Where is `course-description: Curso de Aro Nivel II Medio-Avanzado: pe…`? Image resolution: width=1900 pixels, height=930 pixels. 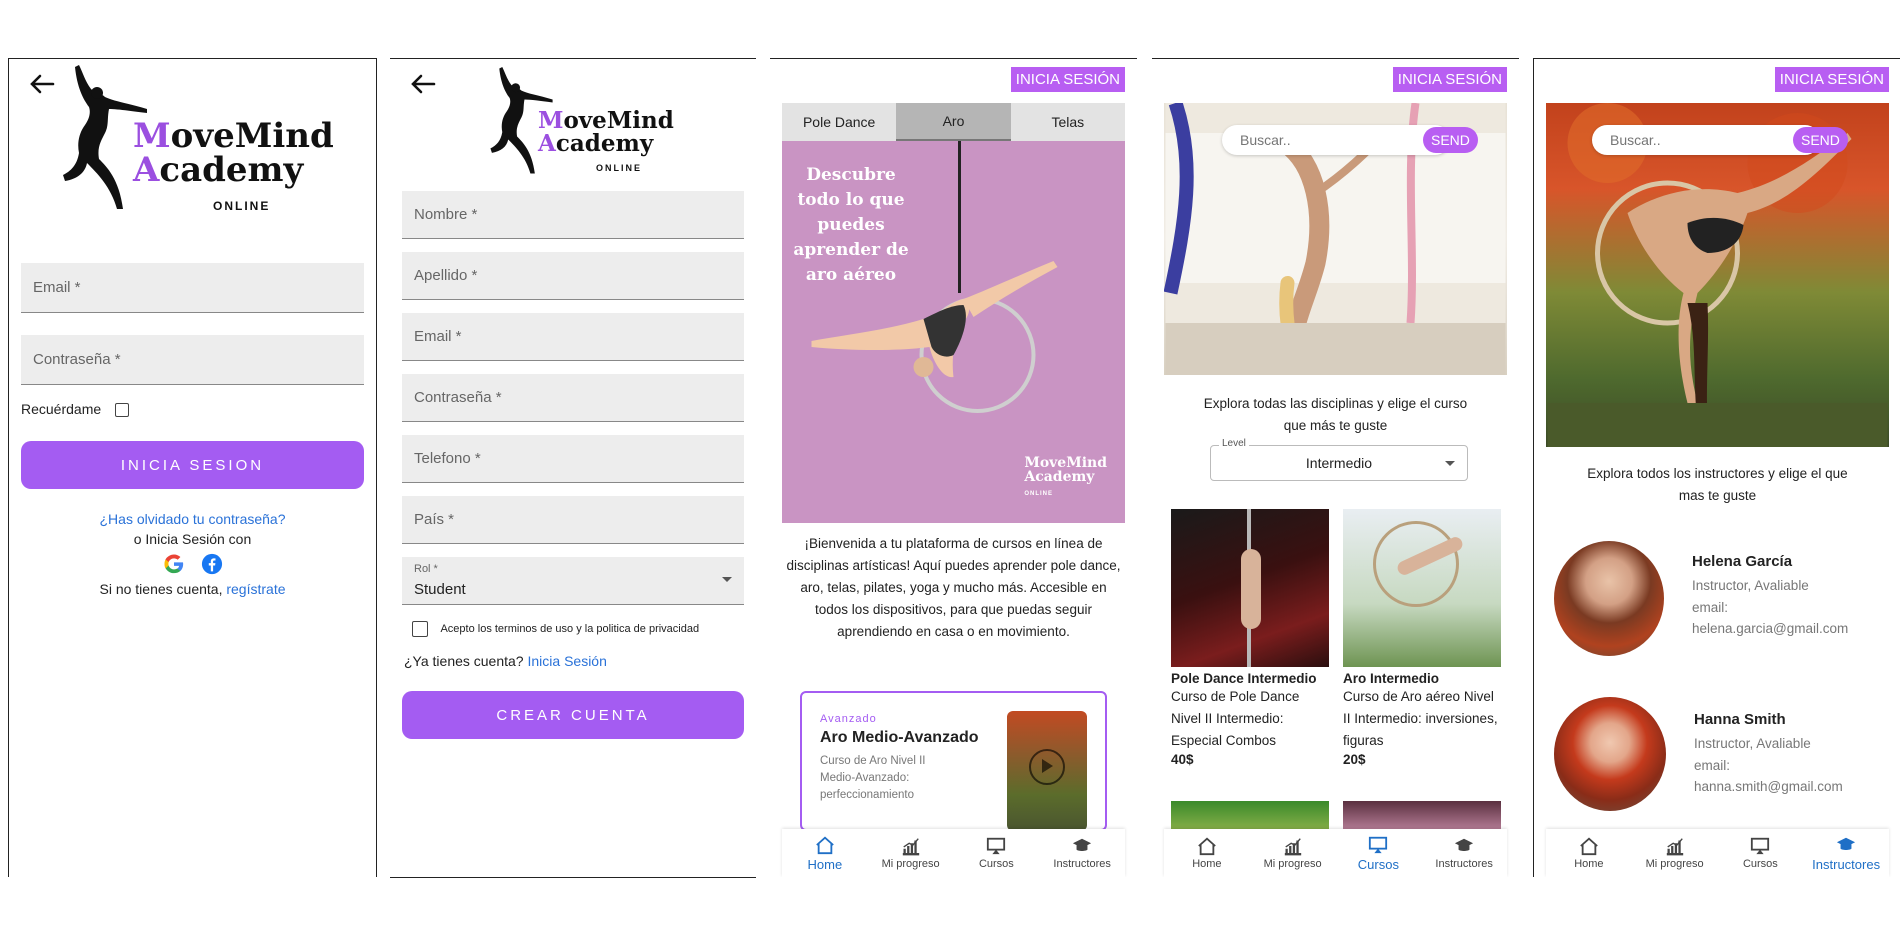
course-description: Curso de Aro Nivel II Medio-Avanzado: pe… is located at coordinates (873, 778).